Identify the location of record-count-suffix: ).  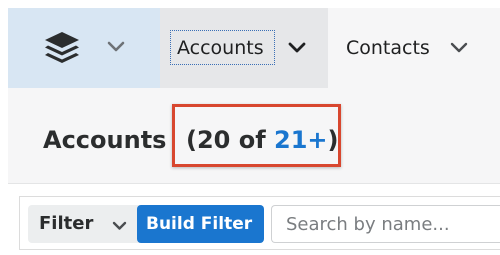
(333, 140).